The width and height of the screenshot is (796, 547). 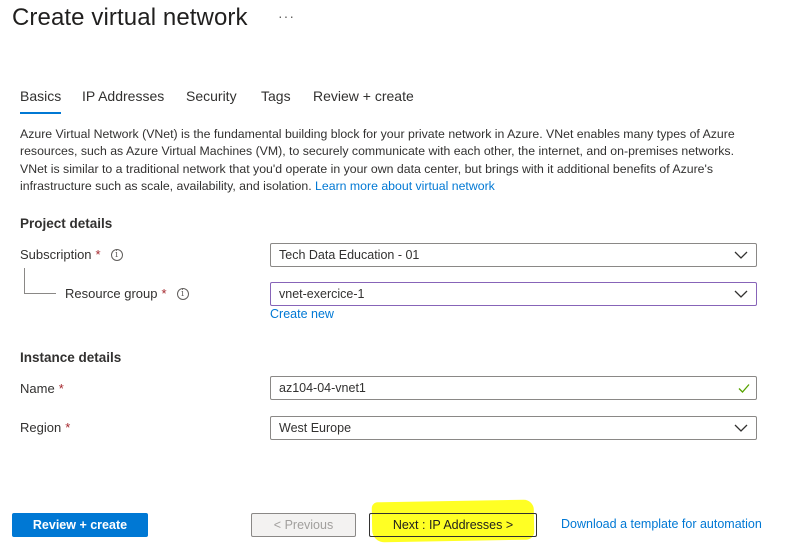 I want to click on resource-group-label-text: Resource group, so click(x=111, y=293).